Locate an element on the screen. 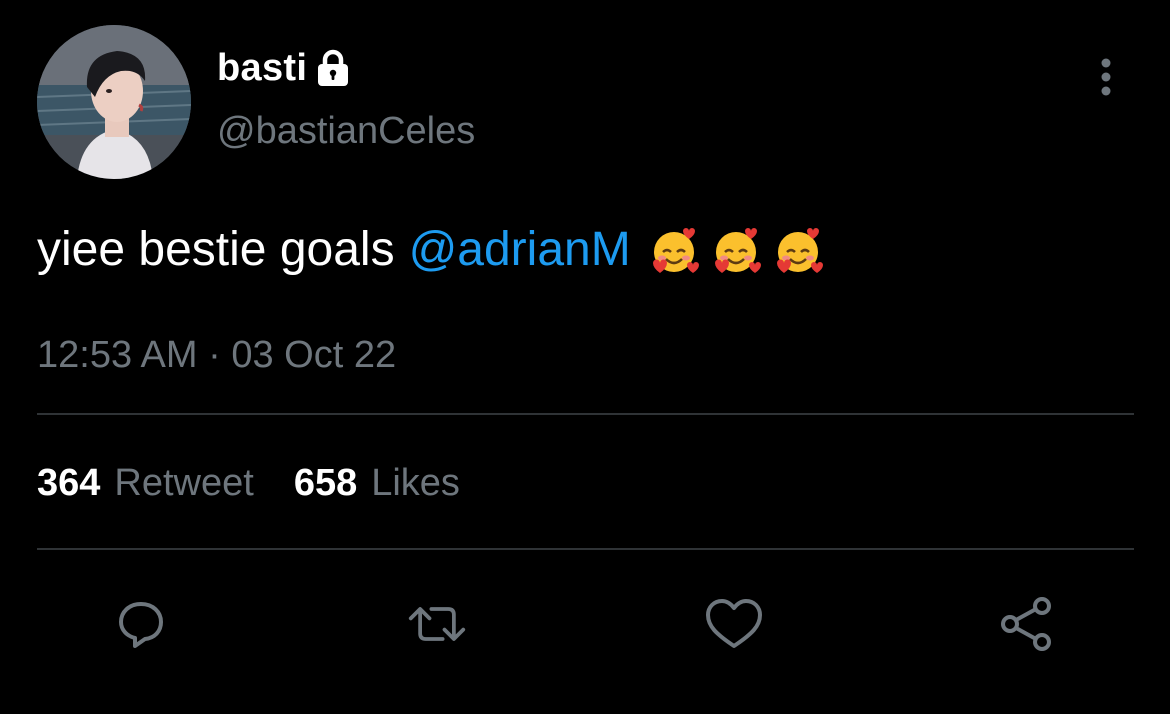 The width and height of the screenshot is (1170, 714). display-name: basti is located at coordinates (284, 68).